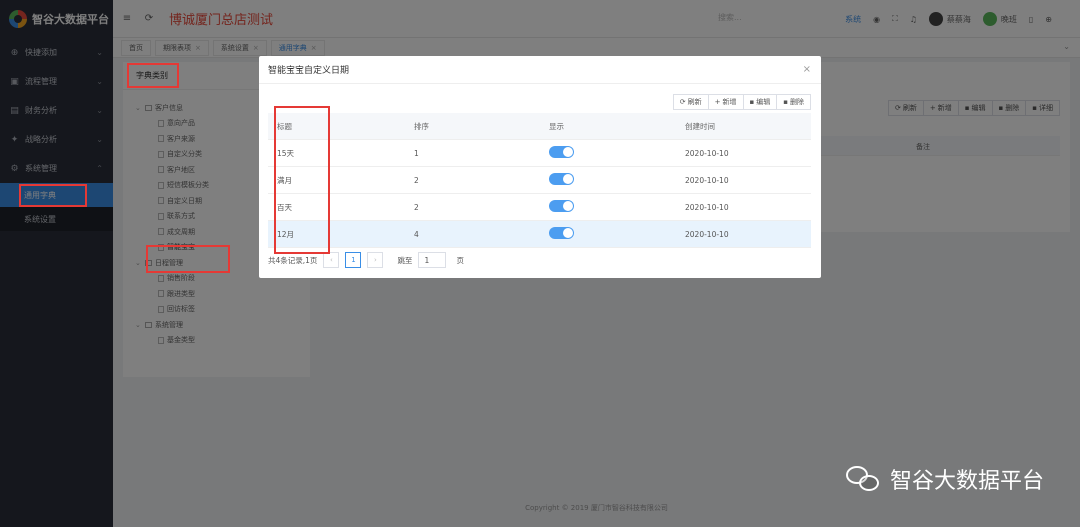  What do you see at coordinates (763, 102) in the screenshot?
I see `button-label: 编辑` at bounding box center [763, 102].